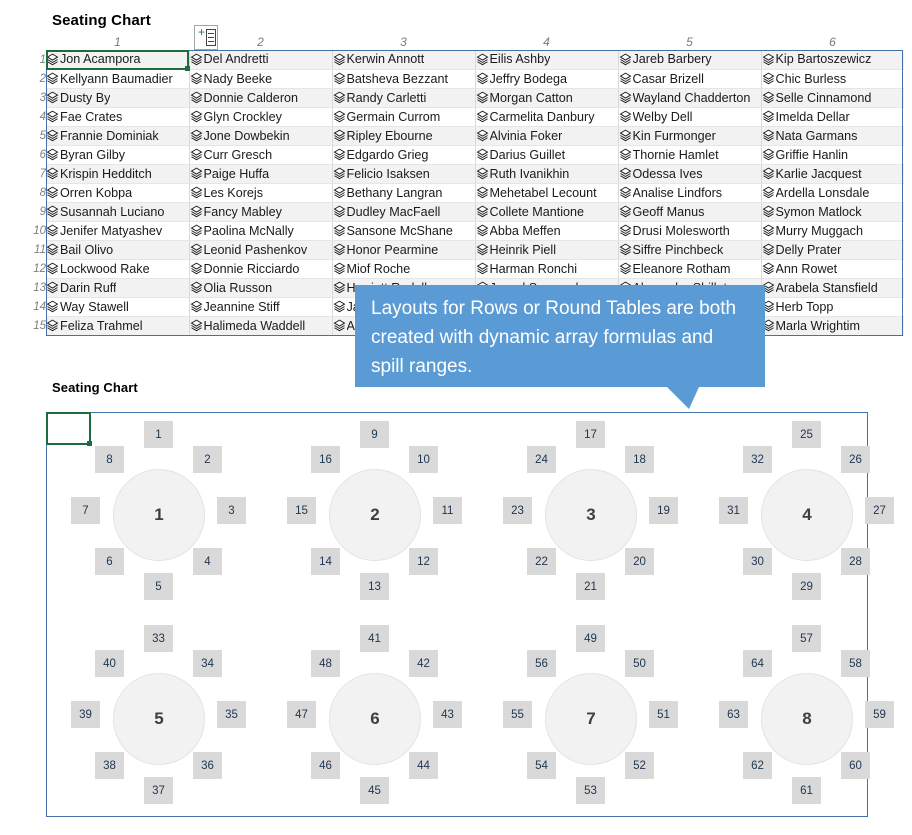 Image resolution: width=912 pixels, height=835 pixels. Describe the element at coordinates (832, 250) in the screenshot. I see `name-cell: Delly Prater` at that location.